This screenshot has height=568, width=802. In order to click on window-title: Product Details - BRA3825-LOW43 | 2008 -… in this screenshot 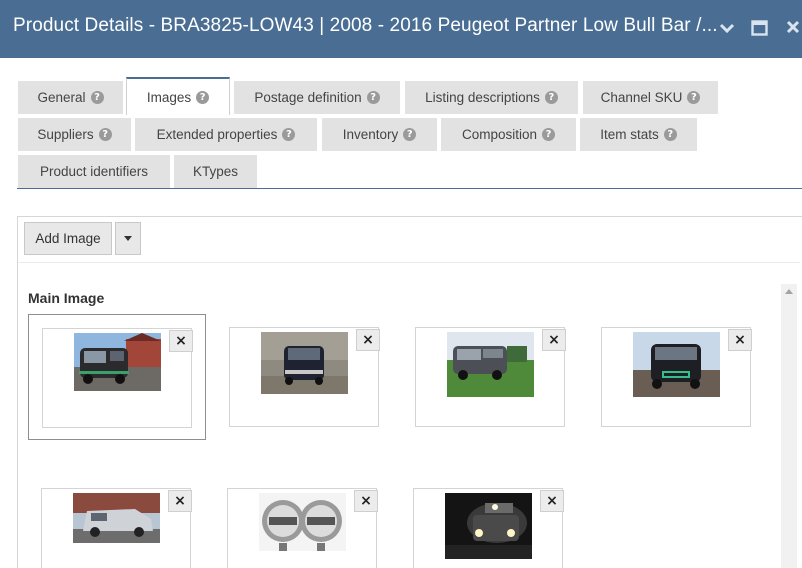, I will do `click(365, 25)`.